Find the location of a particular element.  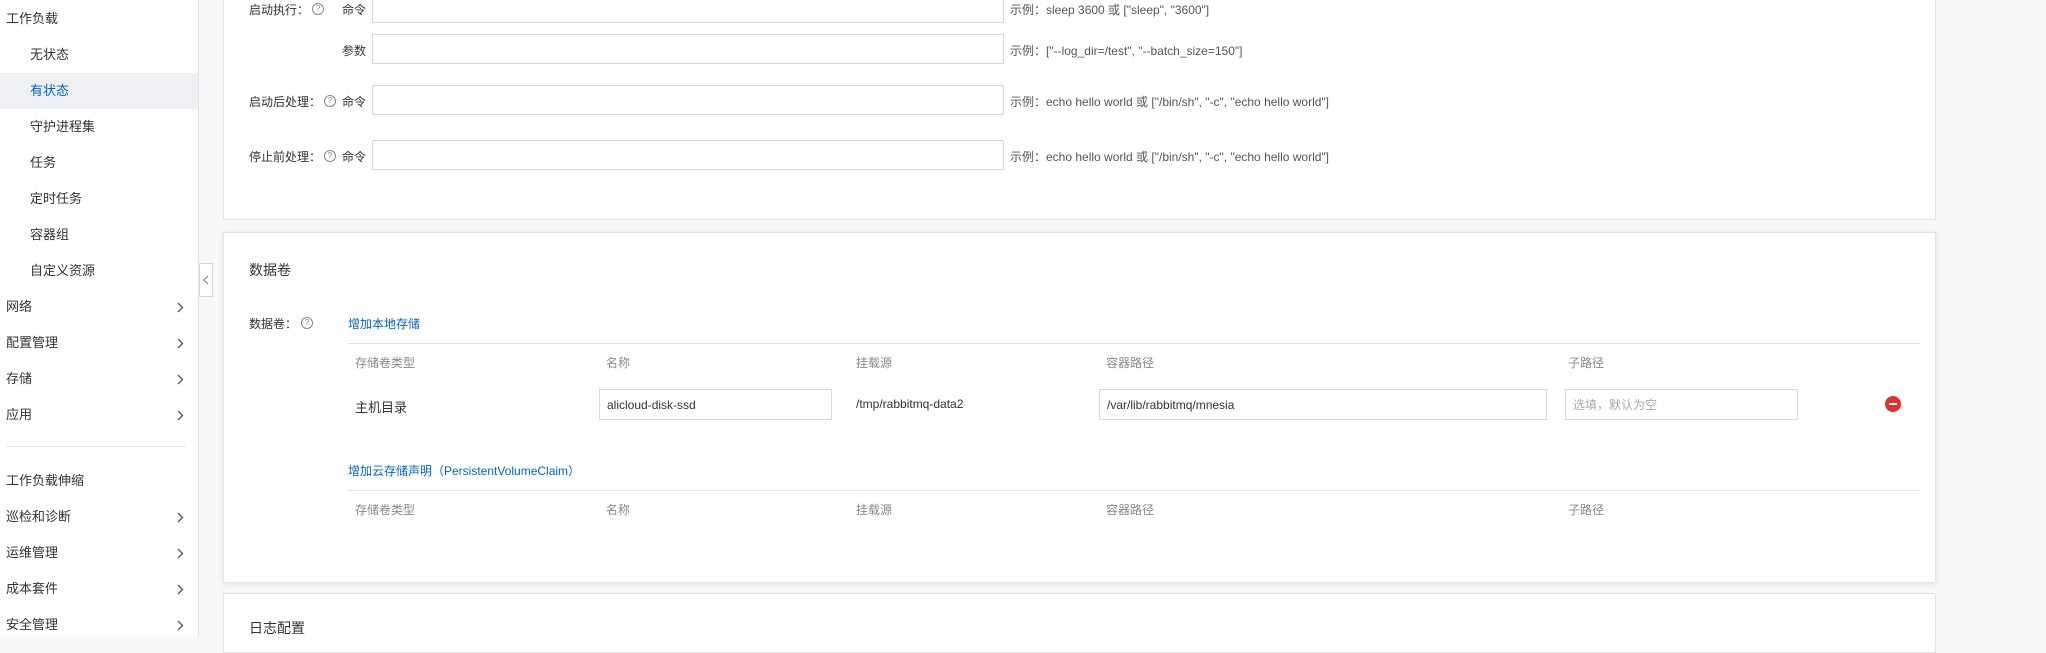

pre-stop-command-input is located at coordinates (688, 155).